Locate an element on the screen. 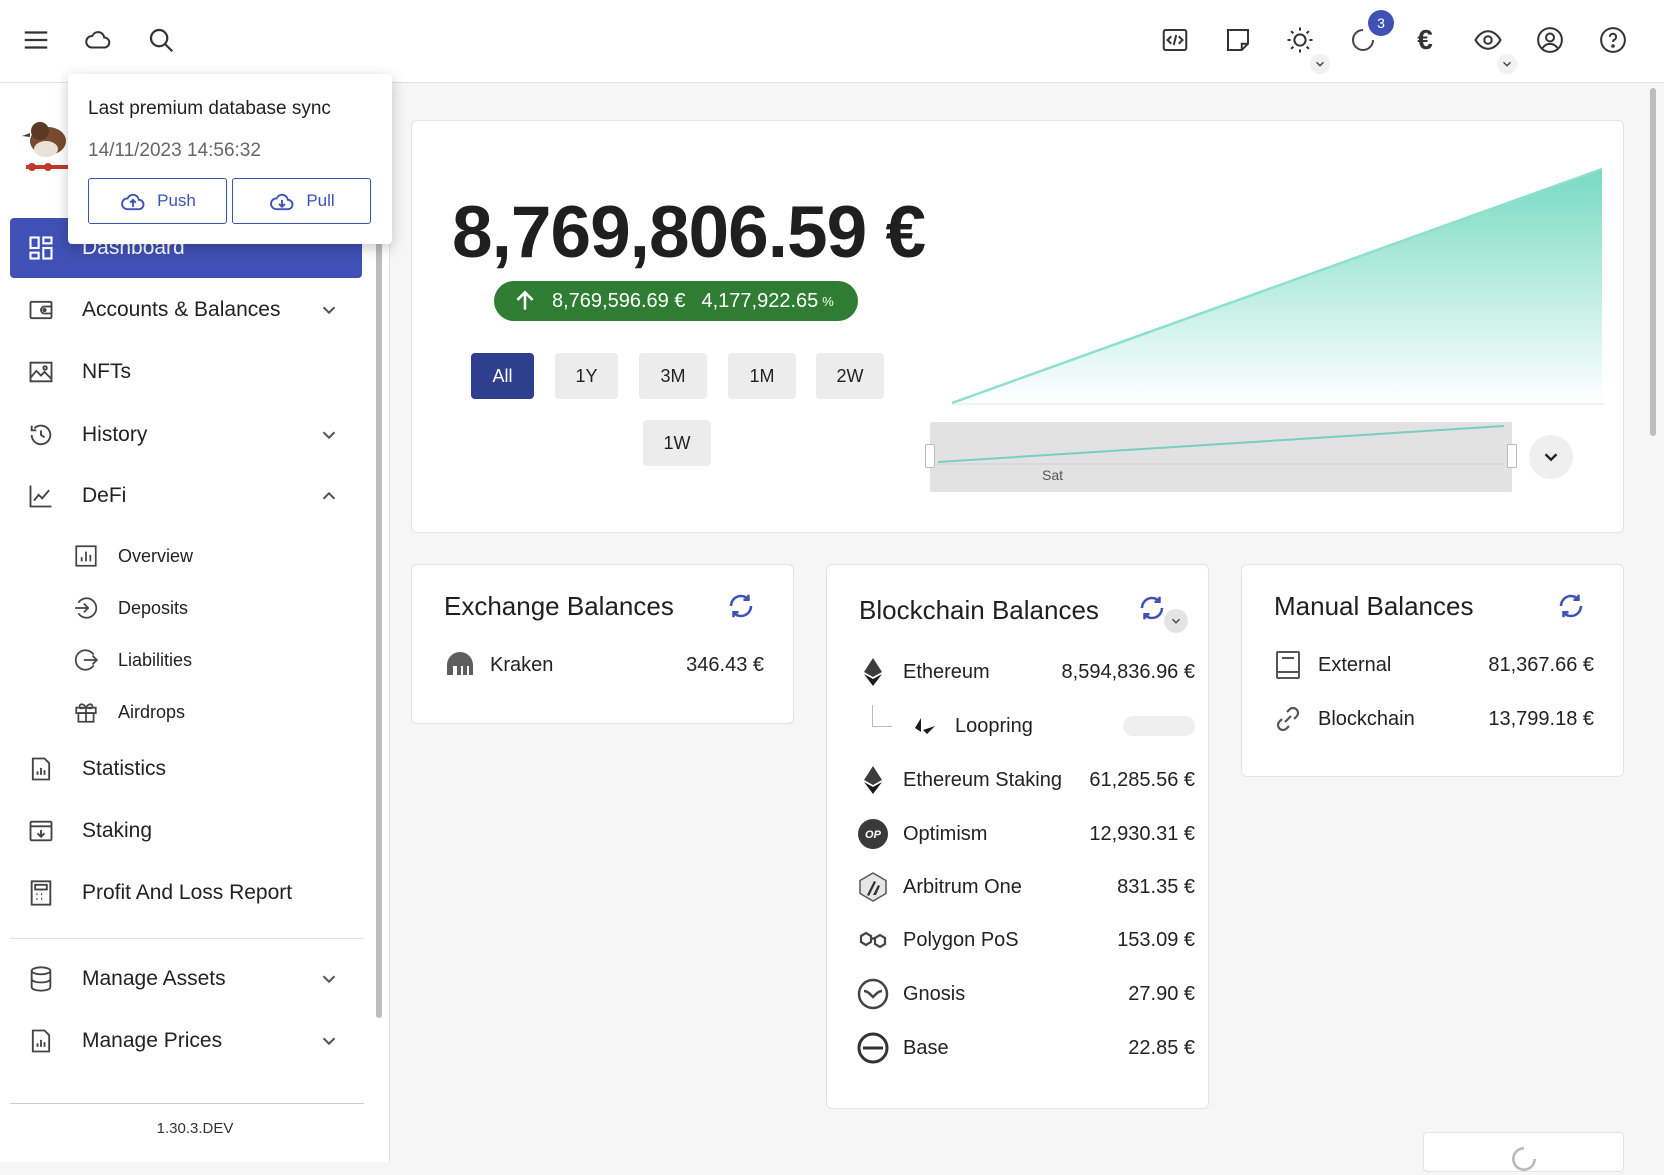  sidebar-item-manage-prices: Manage Prices is located at coordinates (186, 1041).